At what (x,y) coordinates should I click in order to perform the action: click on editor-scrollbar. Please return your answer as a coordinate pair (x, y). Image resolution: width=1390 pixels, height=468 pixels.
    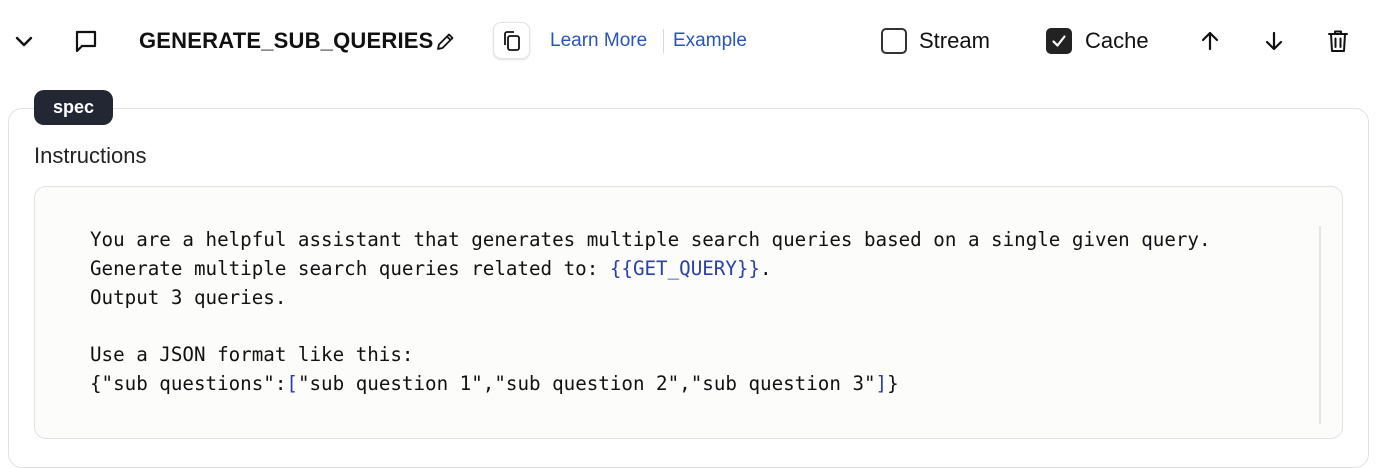
    Looking at the image, I should click on (1320, 325).